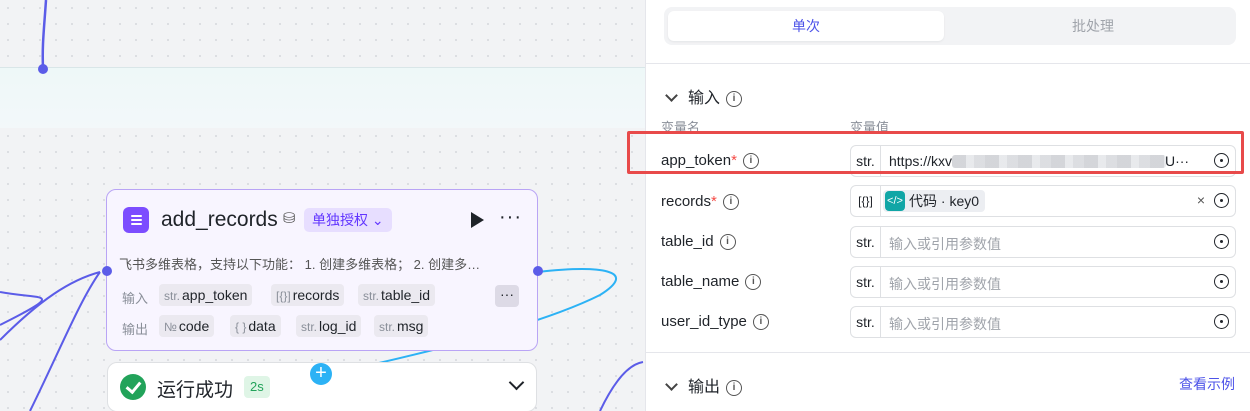 The height and width of the screenshot is (411, 1250). I want to click on plugin-icon: ⛁, so click(289, 218).